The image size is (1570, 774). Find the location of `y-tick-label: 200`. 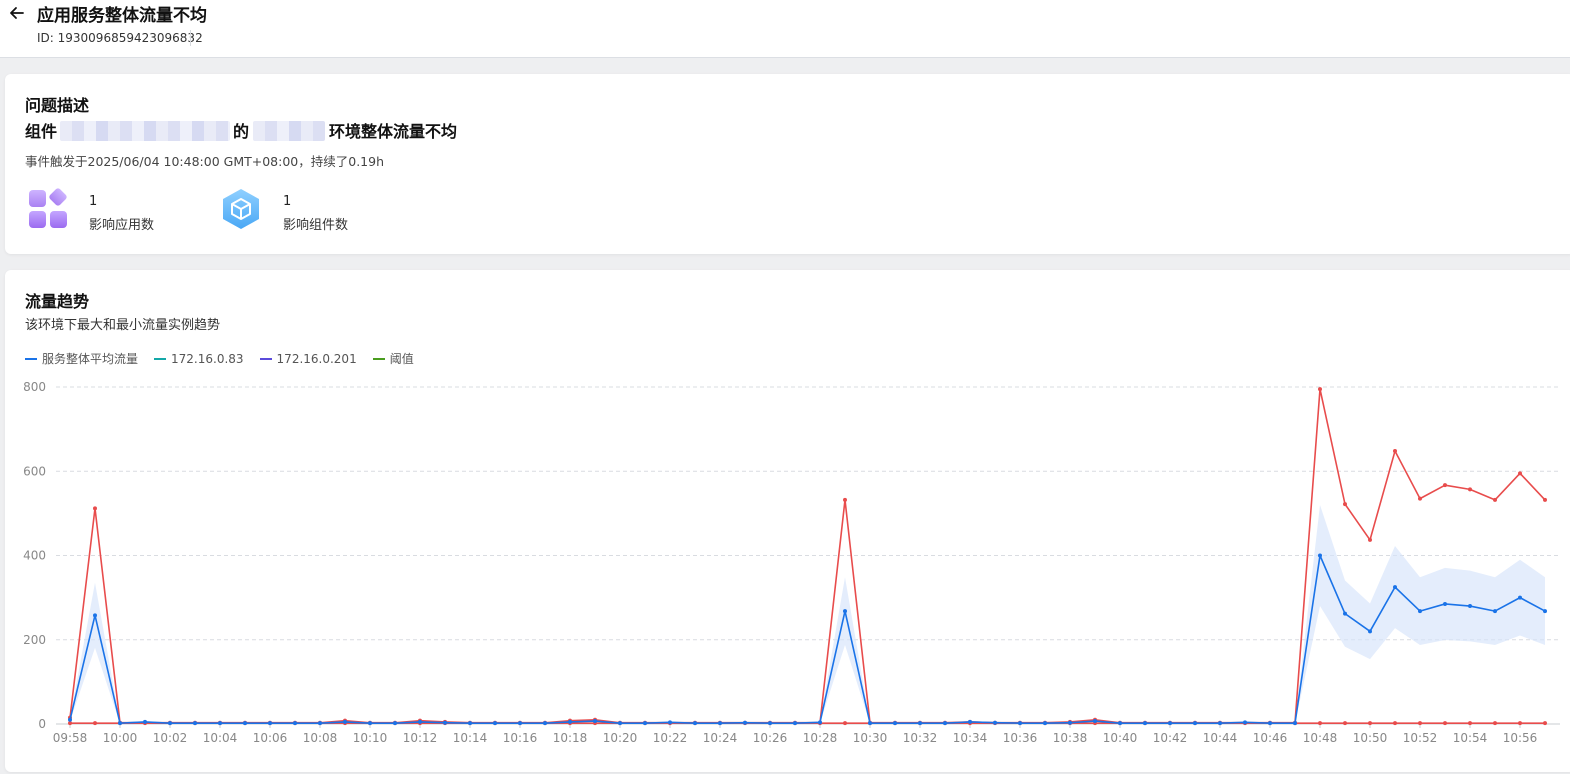

y-tick-label: 200 is located at coordinates (34, 640).